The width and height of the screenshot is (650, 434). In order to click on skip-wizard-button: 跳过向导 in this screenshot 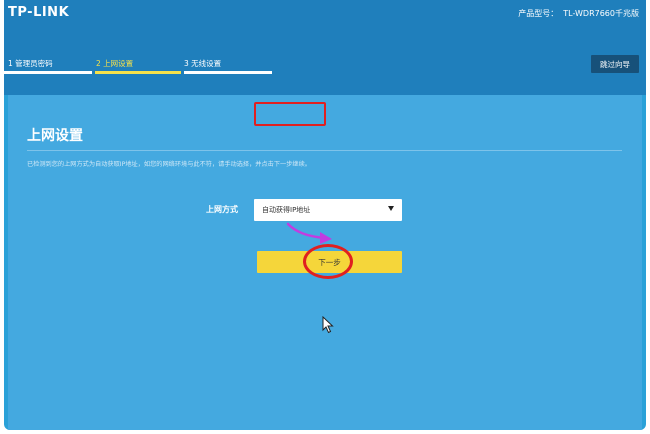, I will do `click(615, 64)`.